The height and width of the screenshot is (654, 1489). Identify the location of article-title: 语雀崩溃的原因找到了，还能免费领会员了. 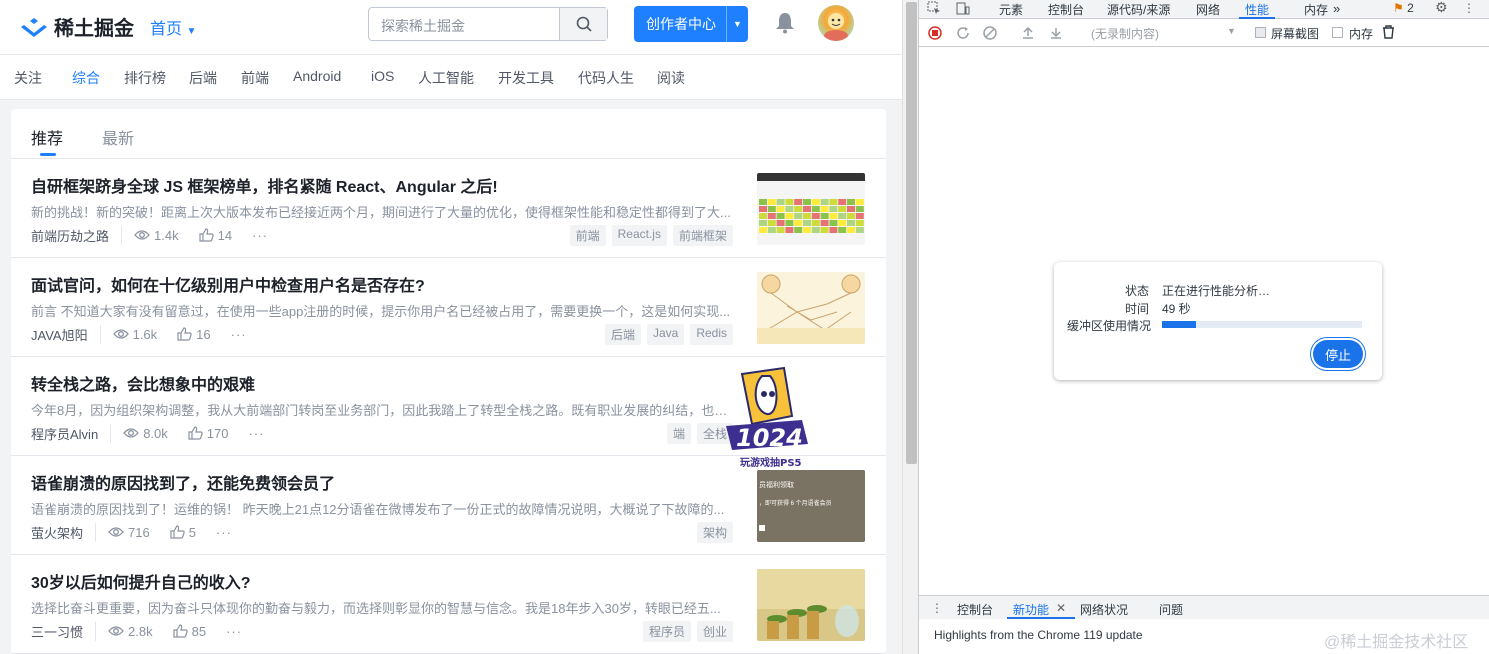
(386, 482).